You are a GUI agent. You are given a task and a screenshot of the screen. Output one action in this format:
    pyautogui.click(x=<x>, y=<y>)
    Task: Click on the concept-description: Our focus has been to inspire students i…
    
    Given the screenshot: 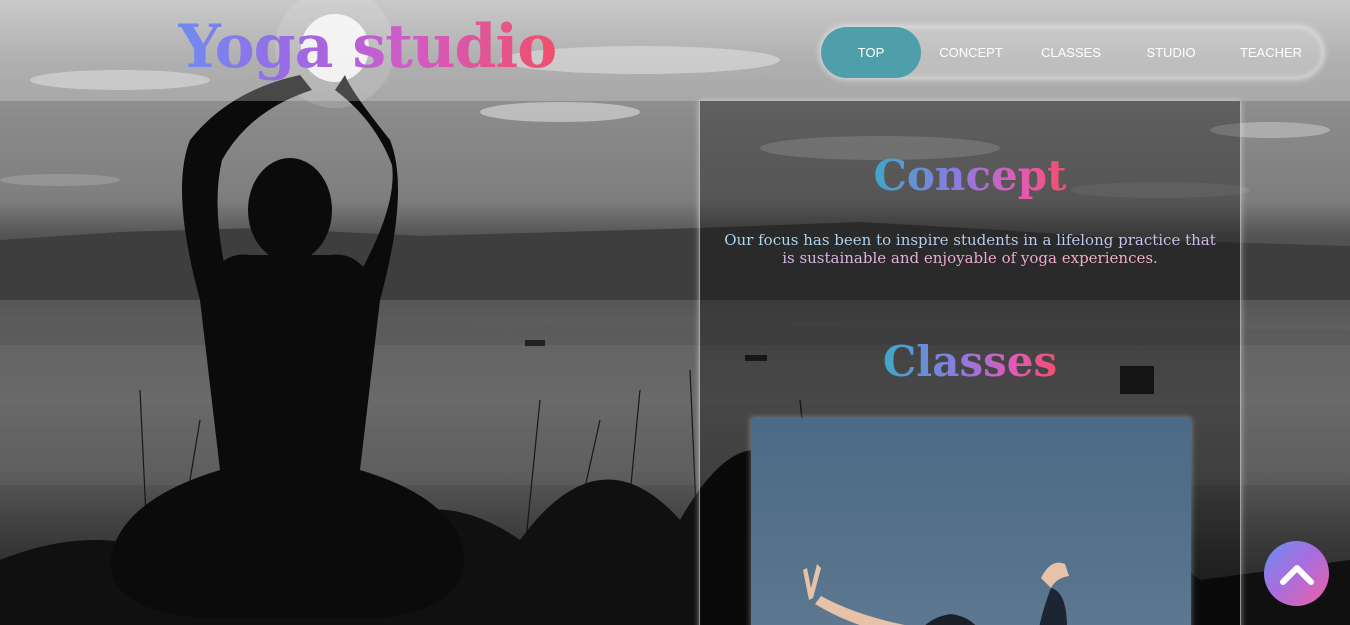 What is the action you would take?
    pyautogui.click(x=970, y=249)
    